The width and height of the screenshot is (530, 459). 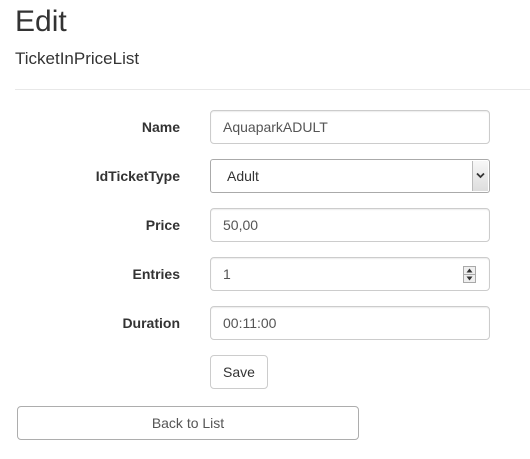 What do you see at coordinates (480, 176) in the screenshot?
I see `chevron-down-icon` at bounding box center [480, 176].